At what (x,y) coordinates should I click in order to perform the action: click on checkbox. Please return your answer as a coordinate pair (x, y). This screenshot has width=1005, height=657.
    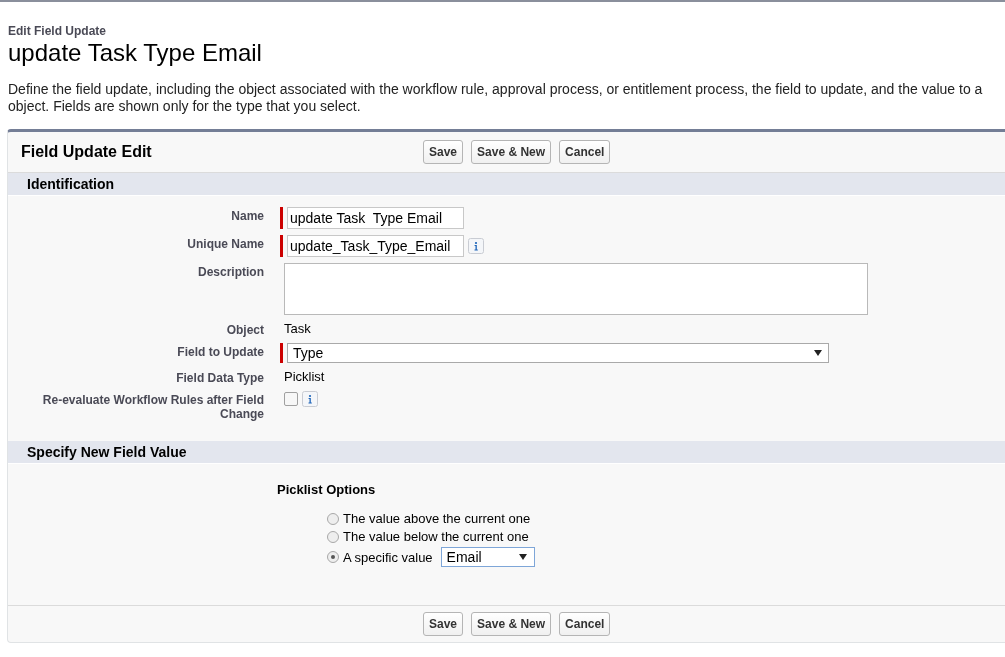
    Looking at the image, I should click on (291, 399).